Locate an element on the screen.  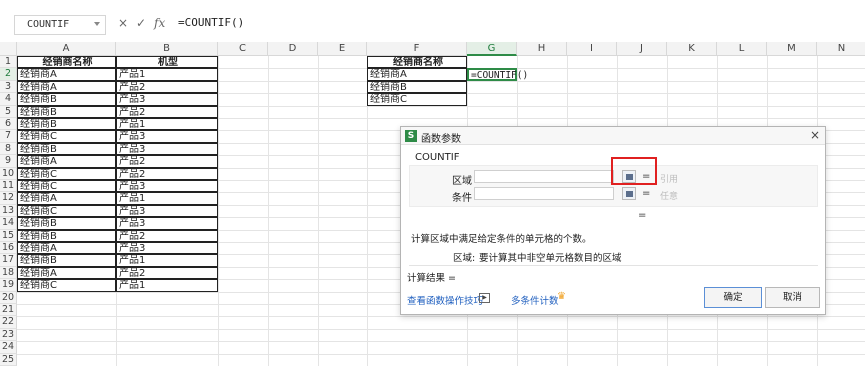
column-header-i: I is located at coordinates (592, 49).